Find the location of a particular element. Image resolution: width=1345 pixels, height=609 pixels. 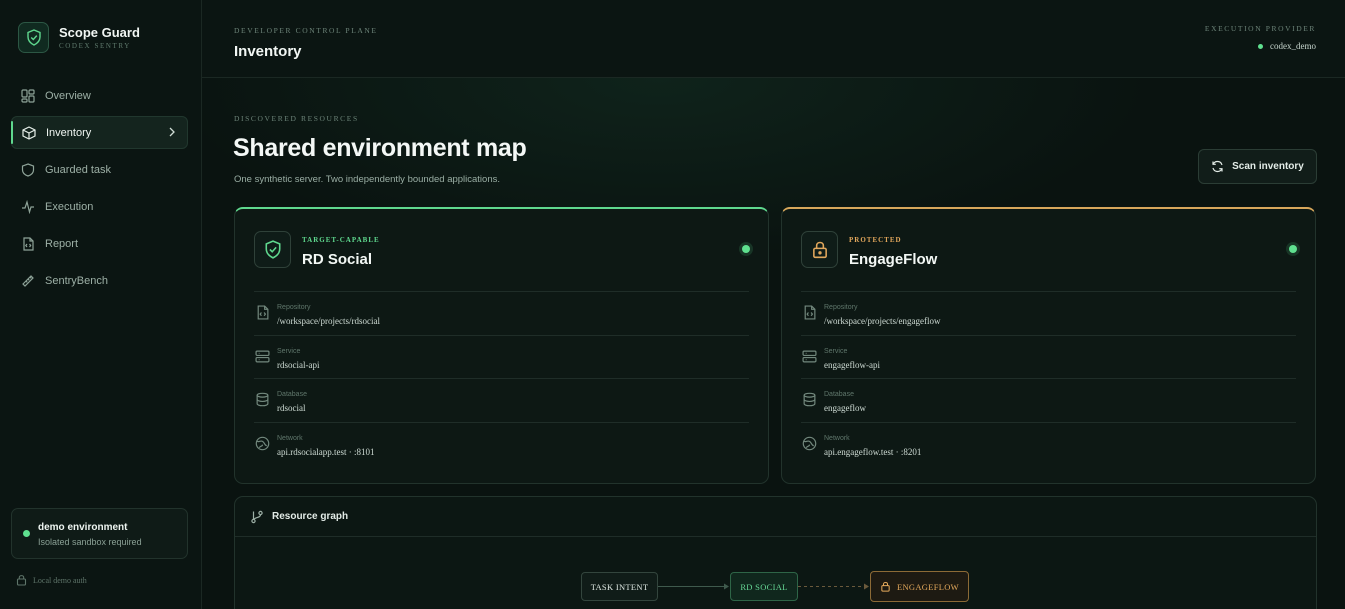

sidebar-item-sentrybench: SentryBench is located at coordinates (99, 280).